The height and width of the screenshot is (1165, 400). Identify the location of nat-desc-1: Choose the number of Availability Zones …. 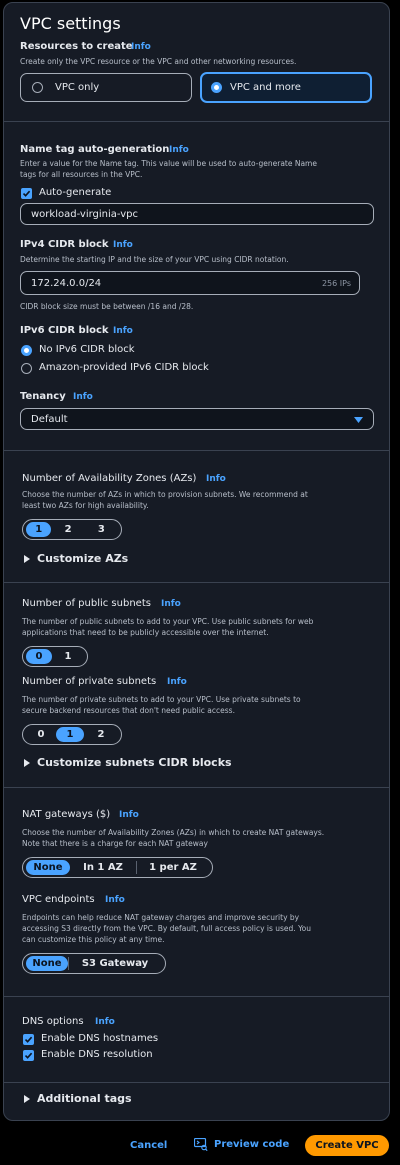
(173, 832).